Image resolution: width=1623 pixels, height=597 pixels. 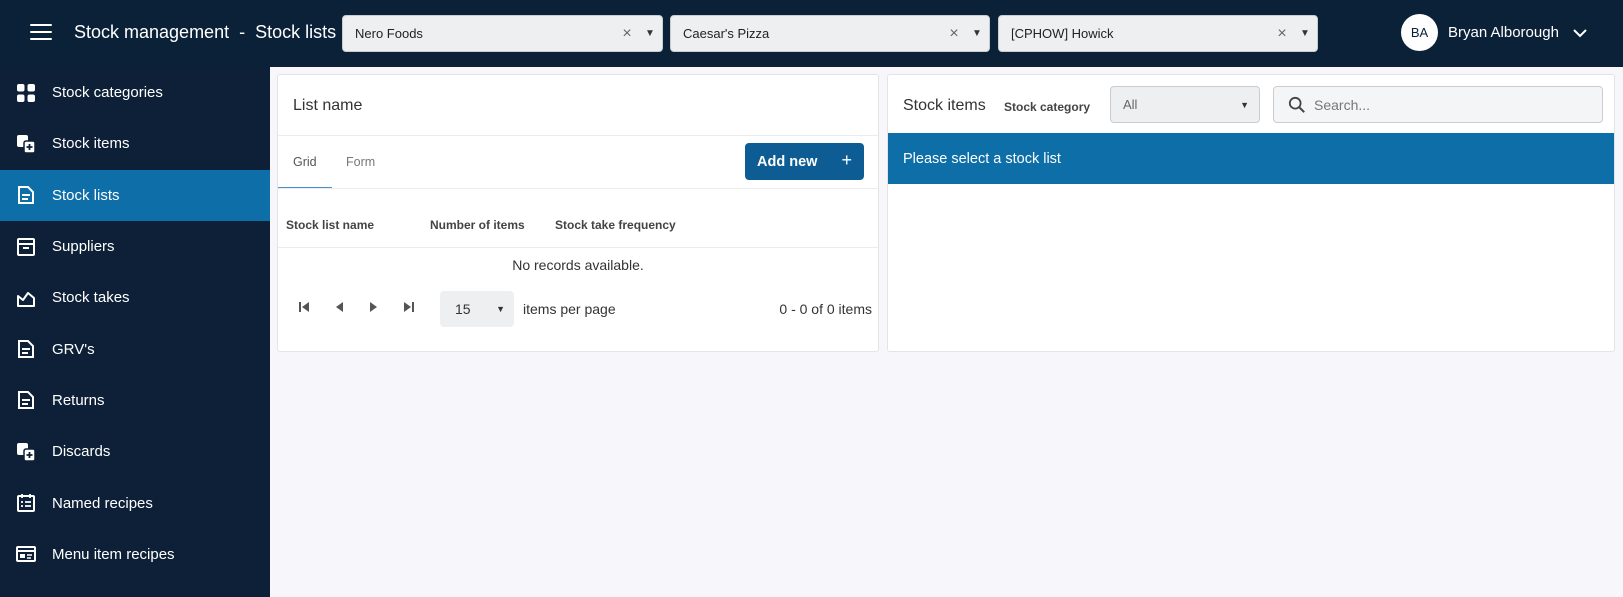 What do you see at coordinates (328, 105) in the screenshot?
I see `list-name-heading: List name` at bounding box center [328, 105].